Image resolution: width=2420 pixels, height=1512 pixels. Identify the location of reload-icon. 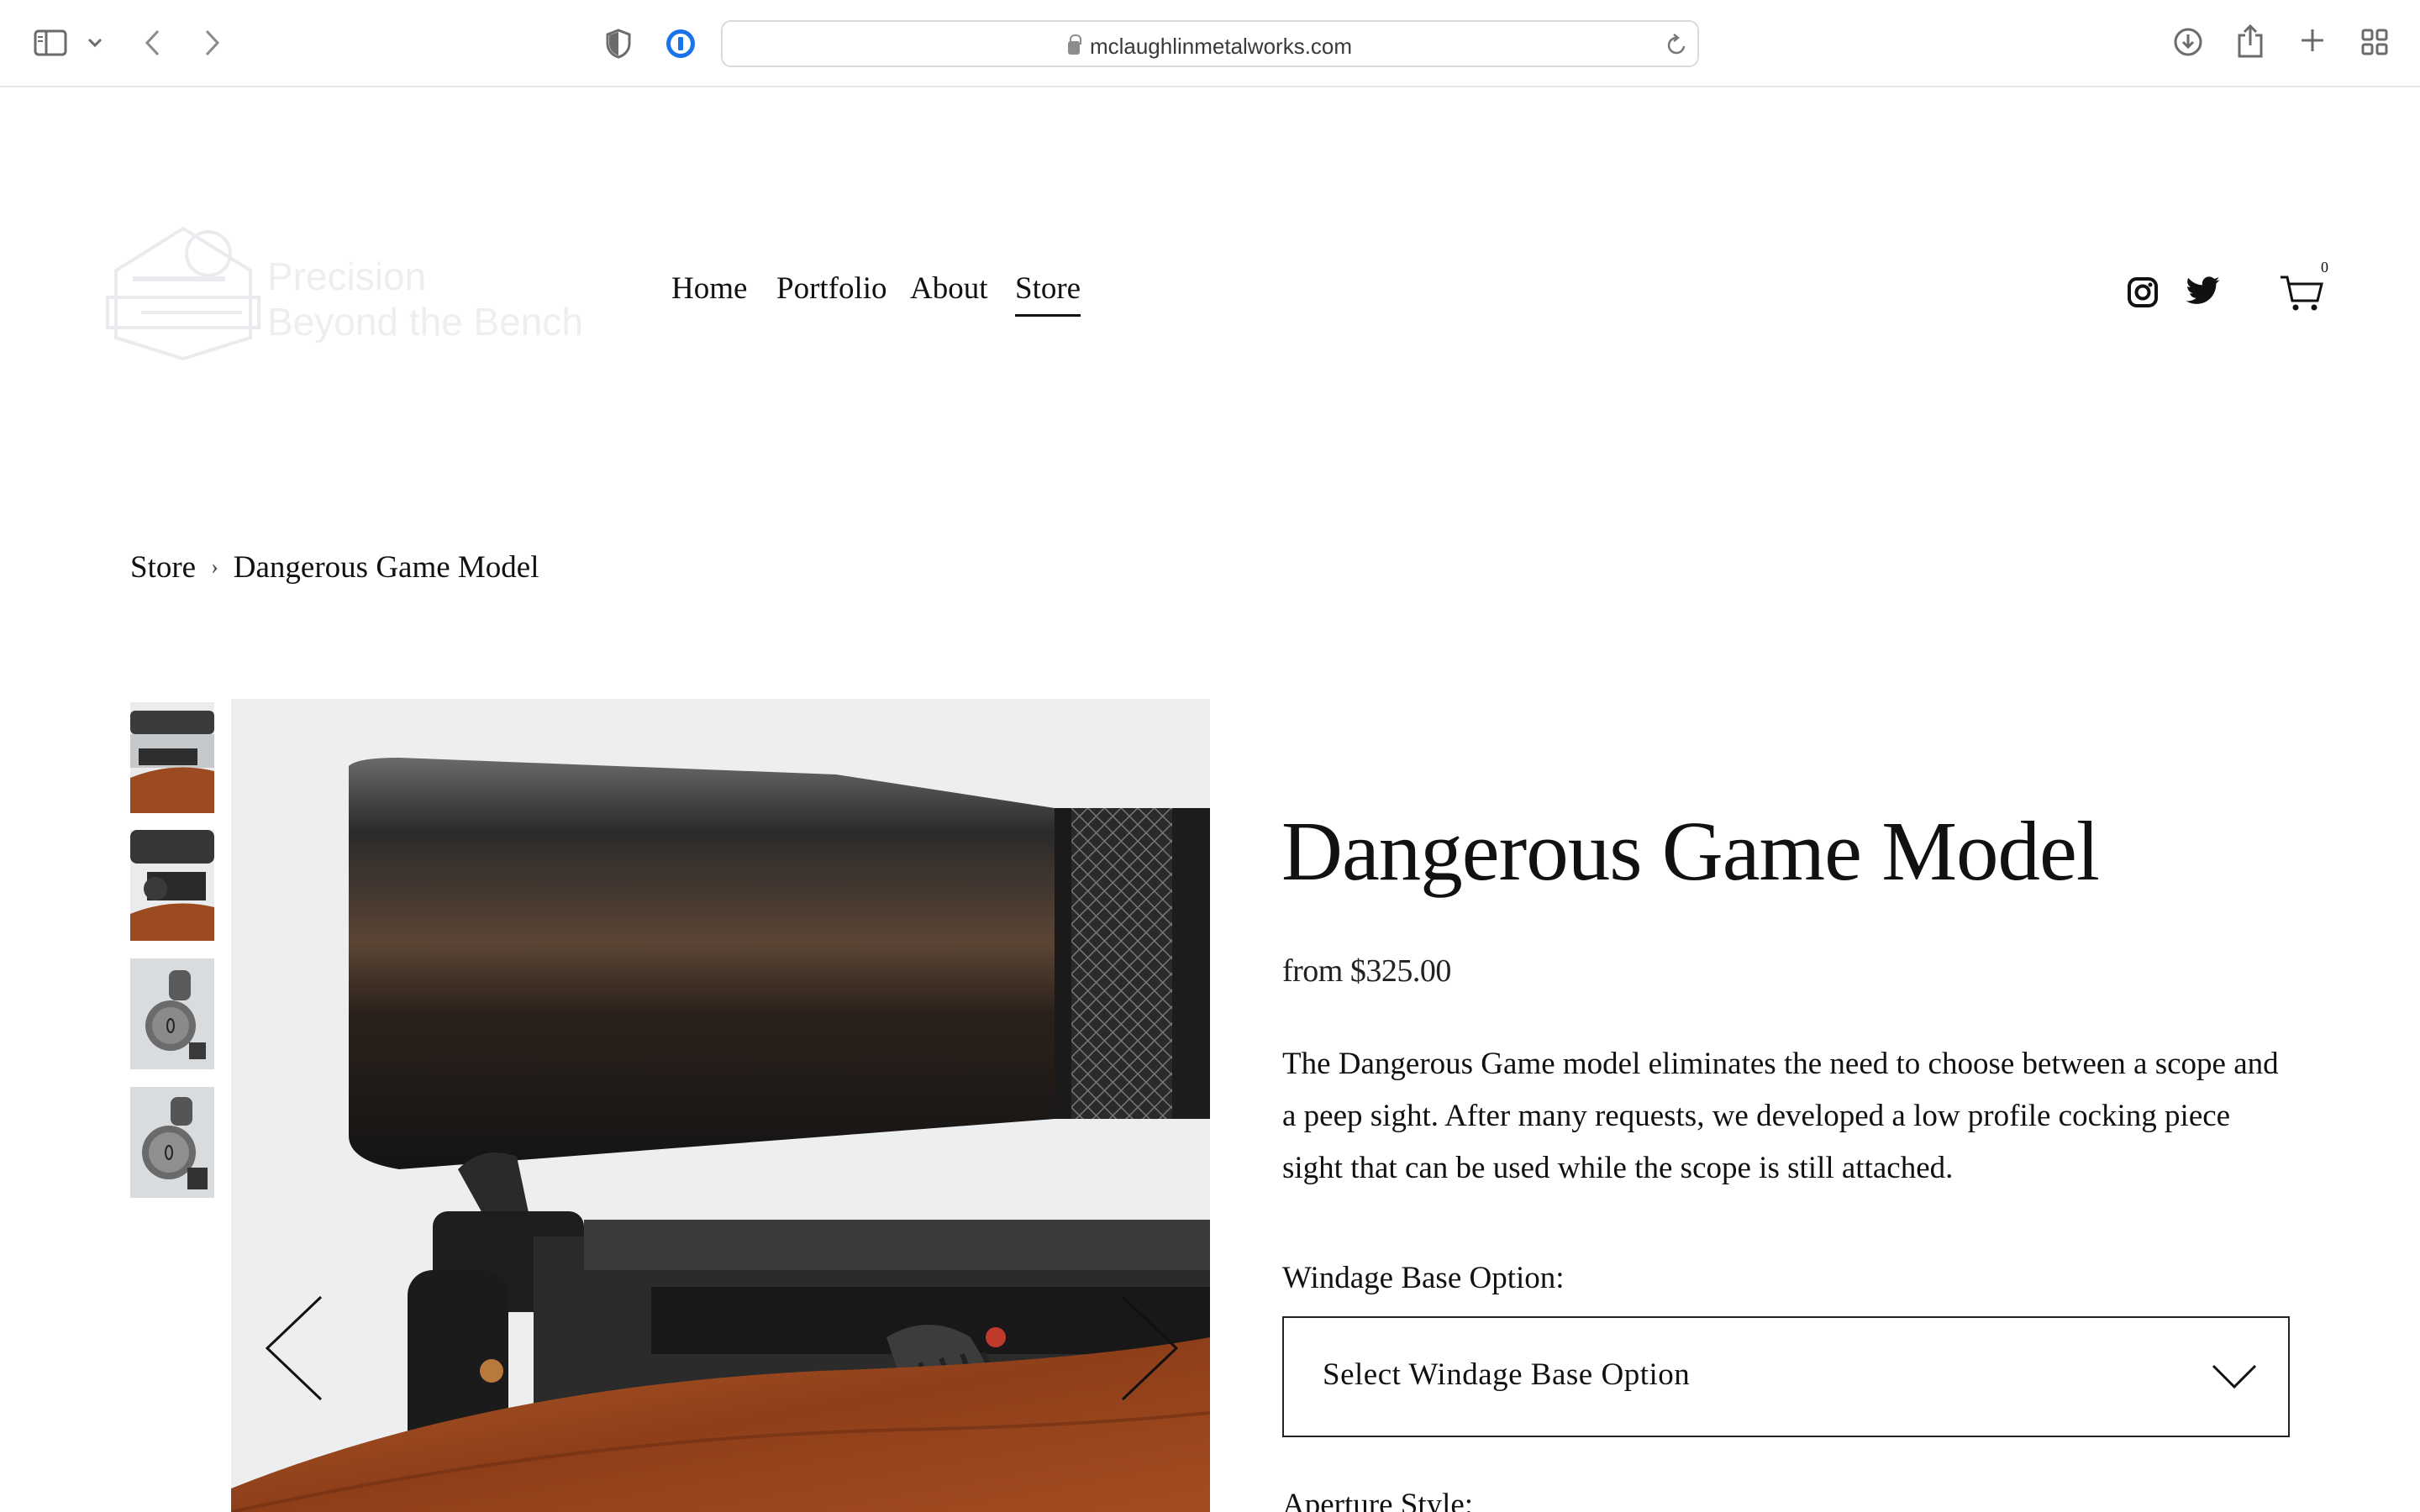
(1677, 44).